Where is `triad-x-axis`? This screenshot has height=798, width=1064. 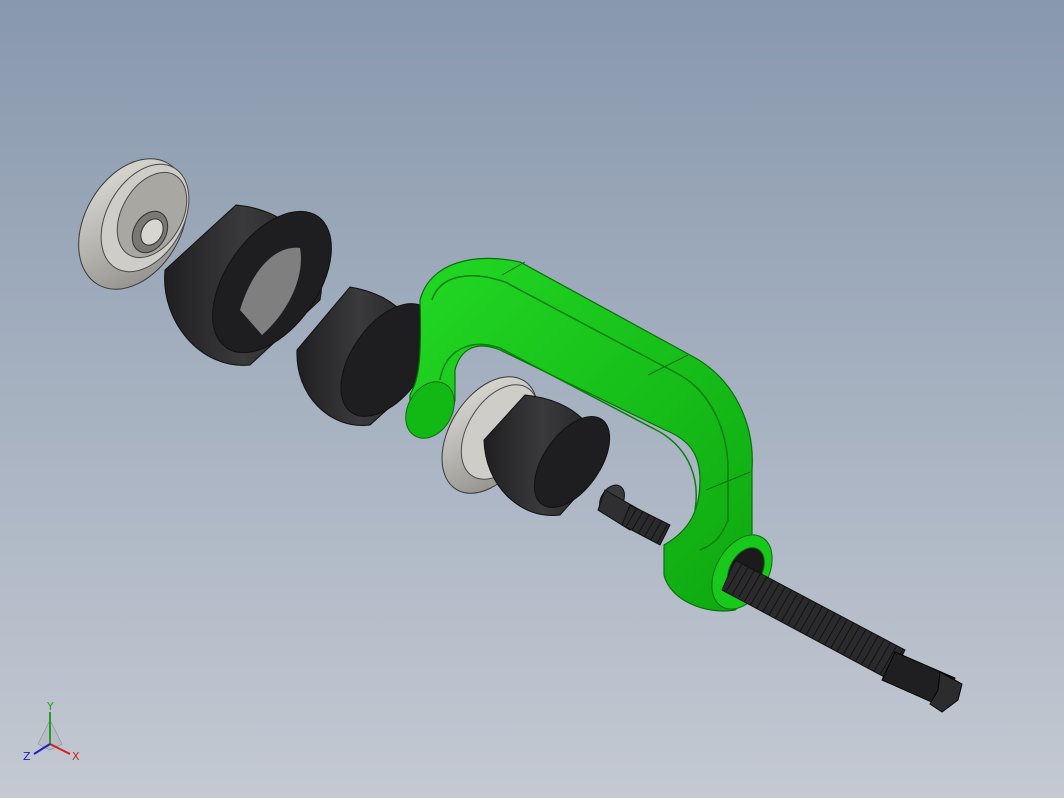 triad-x-axis is located at coordinates (60, 749).